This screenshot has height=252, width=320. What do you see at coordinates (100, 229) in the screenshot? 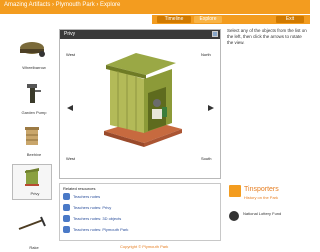
I see `related-link: Teachers notes: Plymouth Park` at bounding box center [100, 229].